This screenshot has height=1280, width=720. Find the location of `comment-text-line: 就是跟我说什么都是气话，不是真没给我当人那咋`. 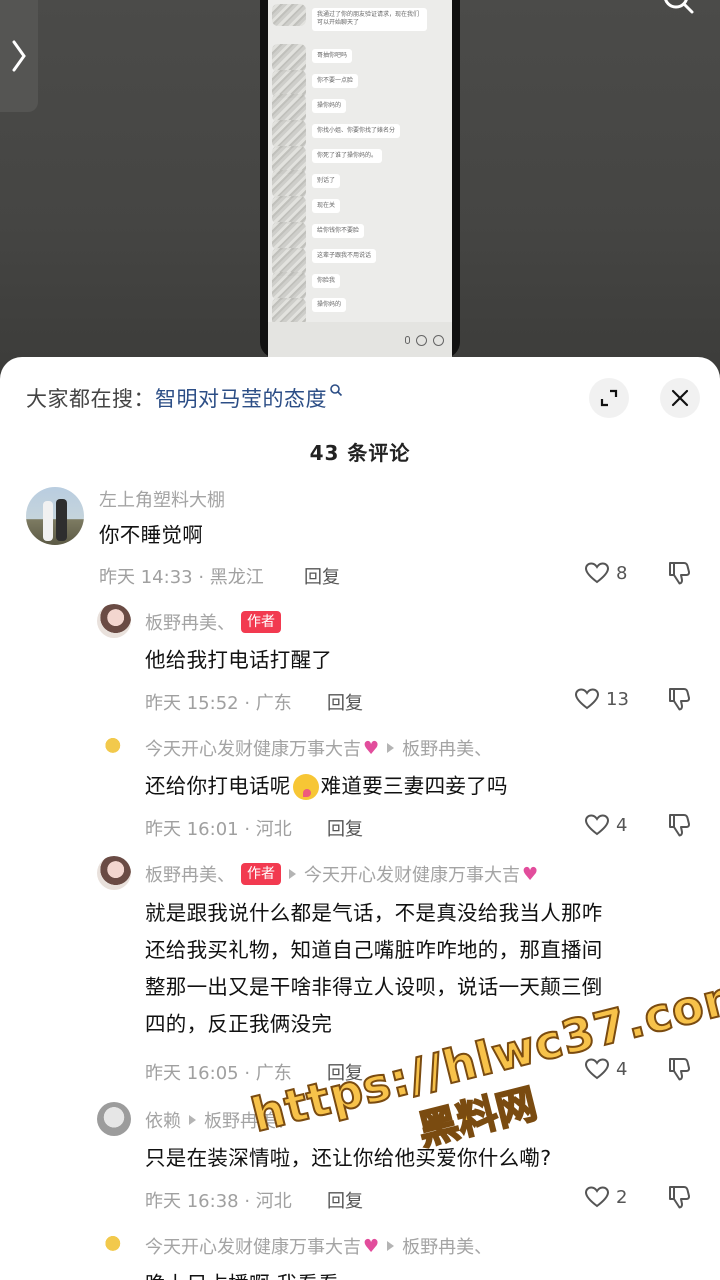

comment-text-line: 就是跟我说什么都是气话，不是真没给我当人那咋 is located at coordinates (374, 913).